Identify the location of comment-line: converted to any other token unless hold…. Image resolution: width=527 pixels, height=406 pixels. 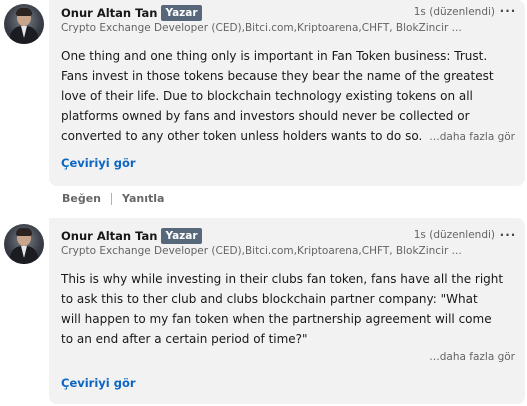
(241, 136).